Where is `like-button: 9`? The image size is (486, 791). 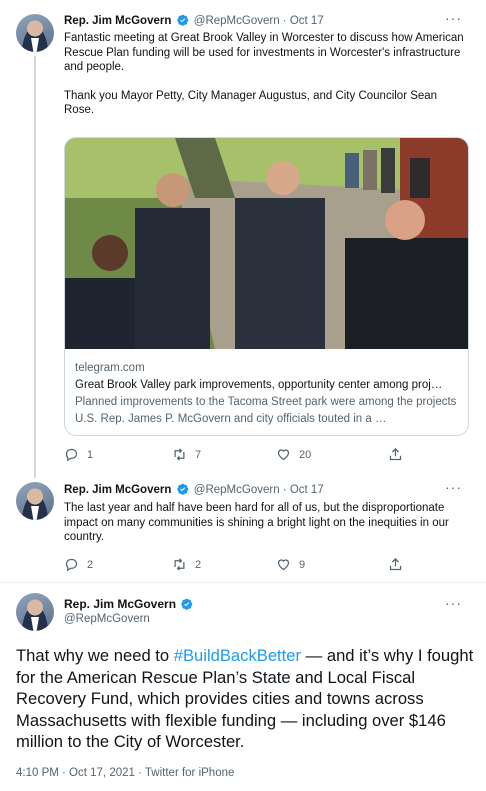
like-button: 9 is located at coordinates (290, 564).